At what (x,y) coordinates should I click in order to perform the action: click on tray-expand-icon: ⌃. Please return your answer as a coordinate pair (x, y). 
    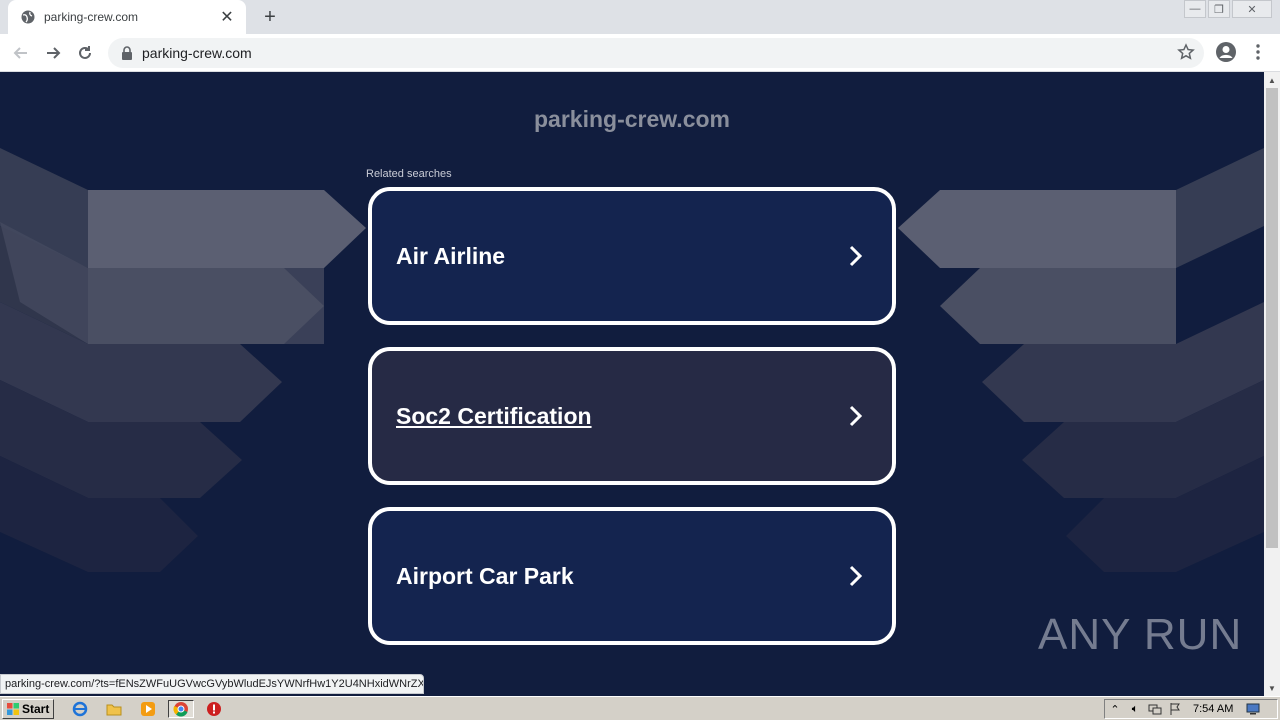
    Looking at the image, I should click on (1115, 709).